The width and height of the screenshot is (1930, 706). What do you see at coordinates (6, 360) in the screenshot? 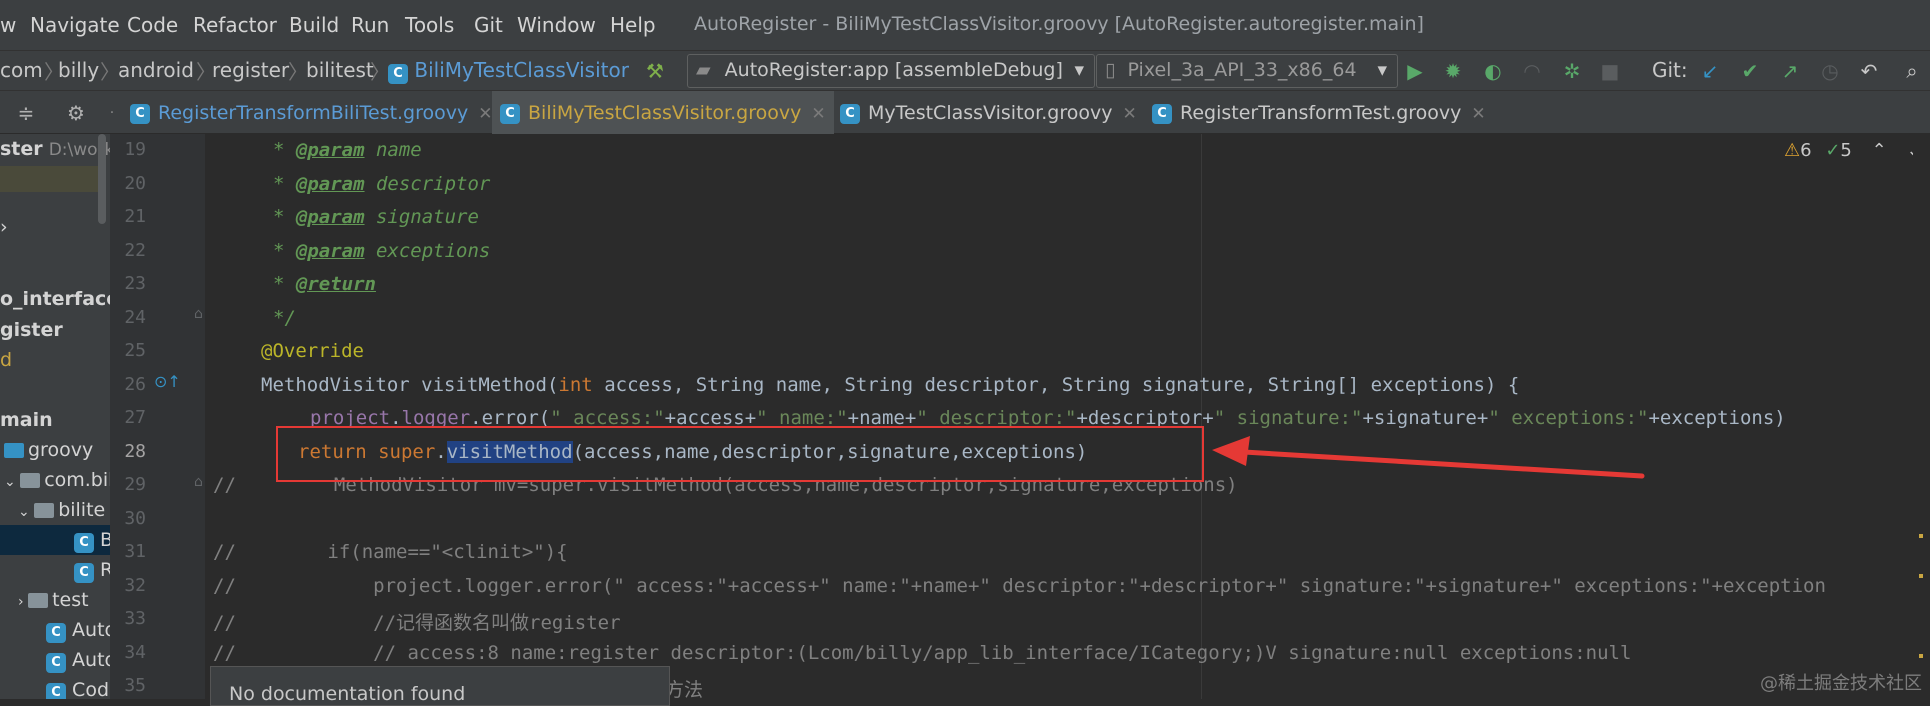
I see `tree-item: d` at bounding box center [6, 360].